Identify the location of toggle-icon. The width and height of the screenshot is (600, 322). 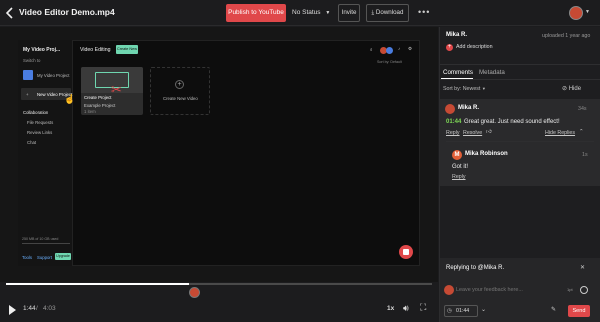
(584, 290).